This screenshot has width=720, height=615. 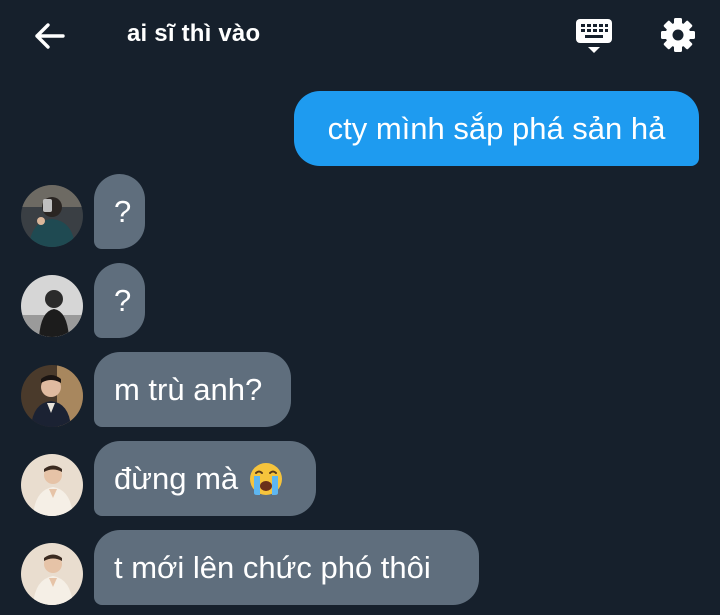 I want to click on crying-face-emoji, so click(x=266, y=478).